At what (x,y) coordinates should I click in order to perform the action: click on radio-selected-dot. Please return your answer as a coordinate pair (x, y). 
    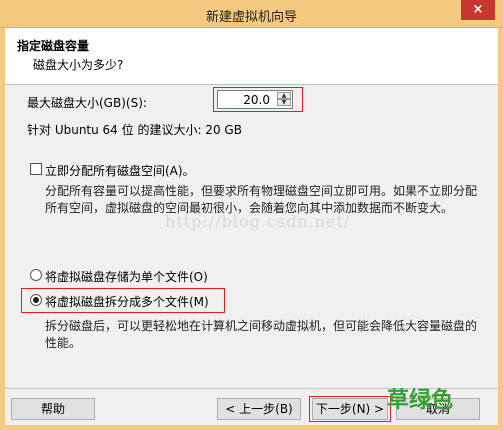
    Looking at the image, I should click on (36, 300).